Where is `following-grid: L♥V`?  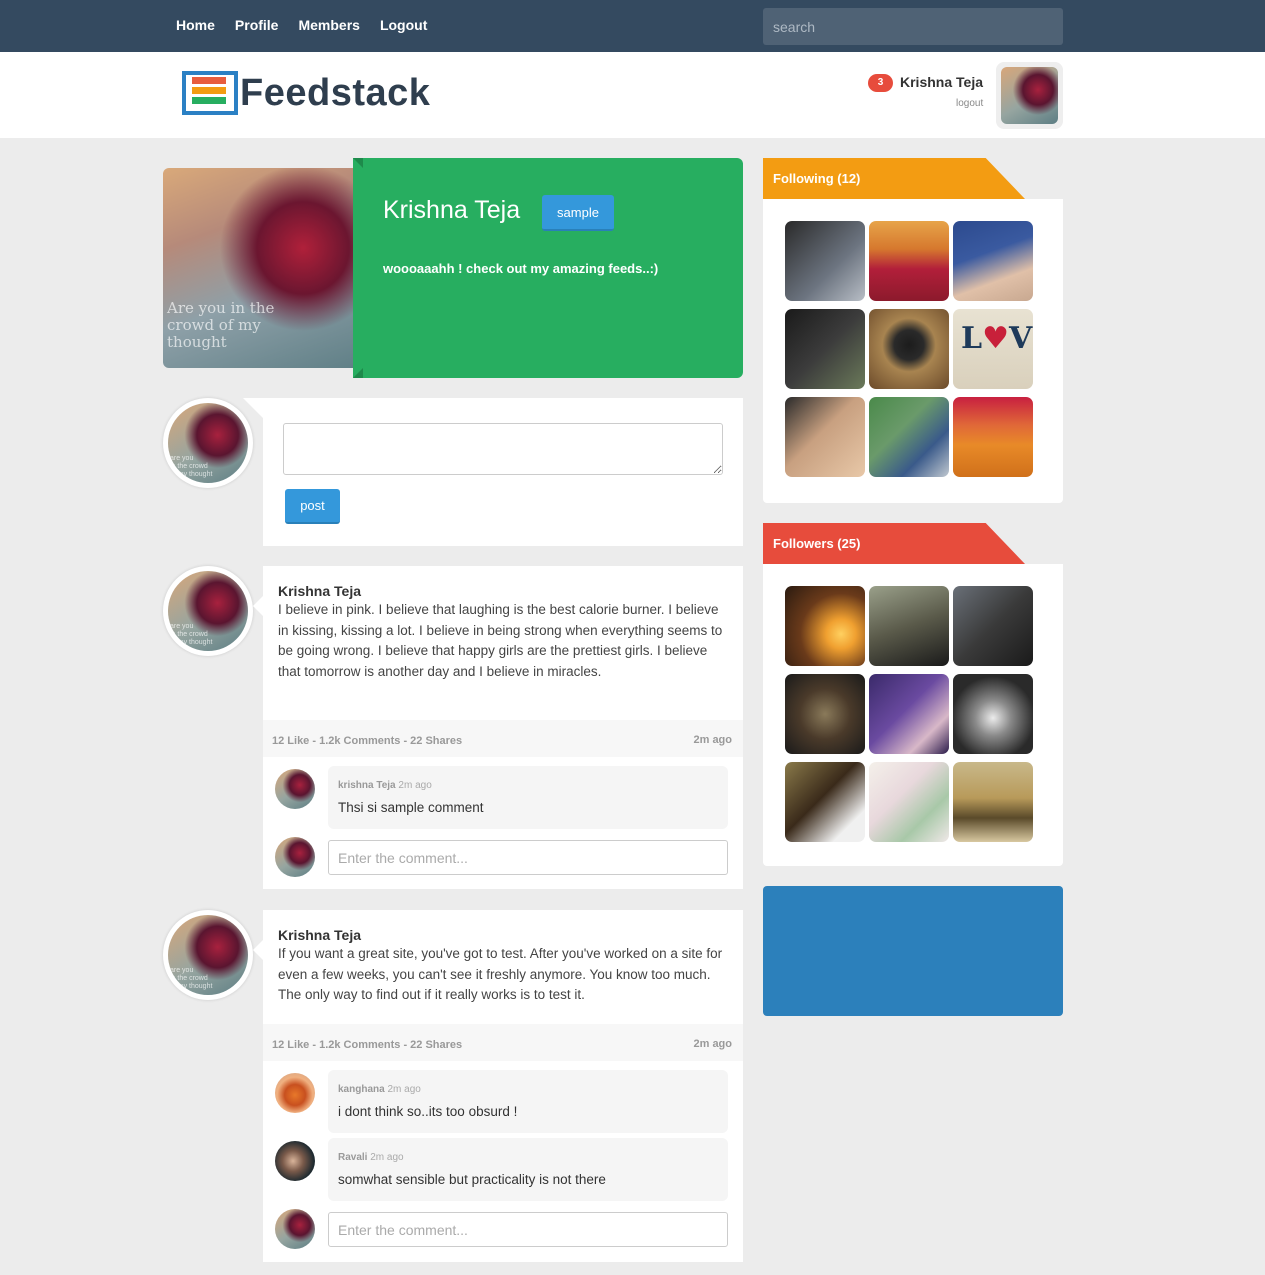 following-grid: L♥V is located at coordinates (909, 349).